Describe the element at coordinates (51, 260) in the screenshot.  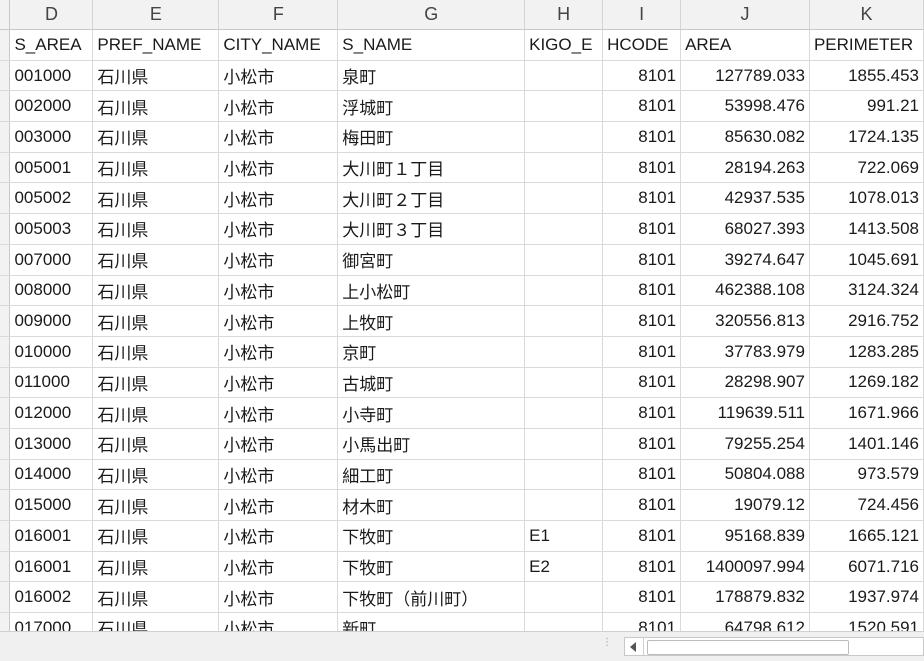
I see `table-cell: 007000` at that location.